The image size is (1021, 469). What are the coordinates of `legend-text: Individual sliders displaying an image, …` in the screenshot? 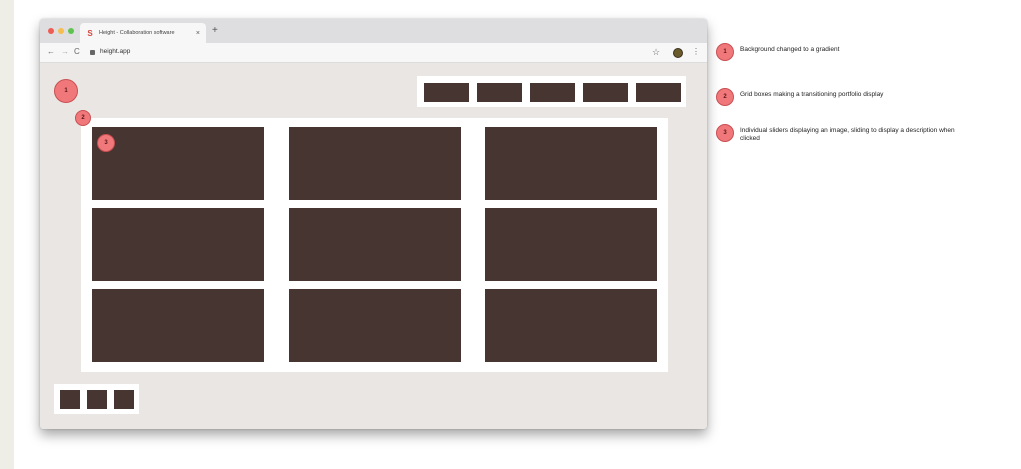 It's located at (847, 134).